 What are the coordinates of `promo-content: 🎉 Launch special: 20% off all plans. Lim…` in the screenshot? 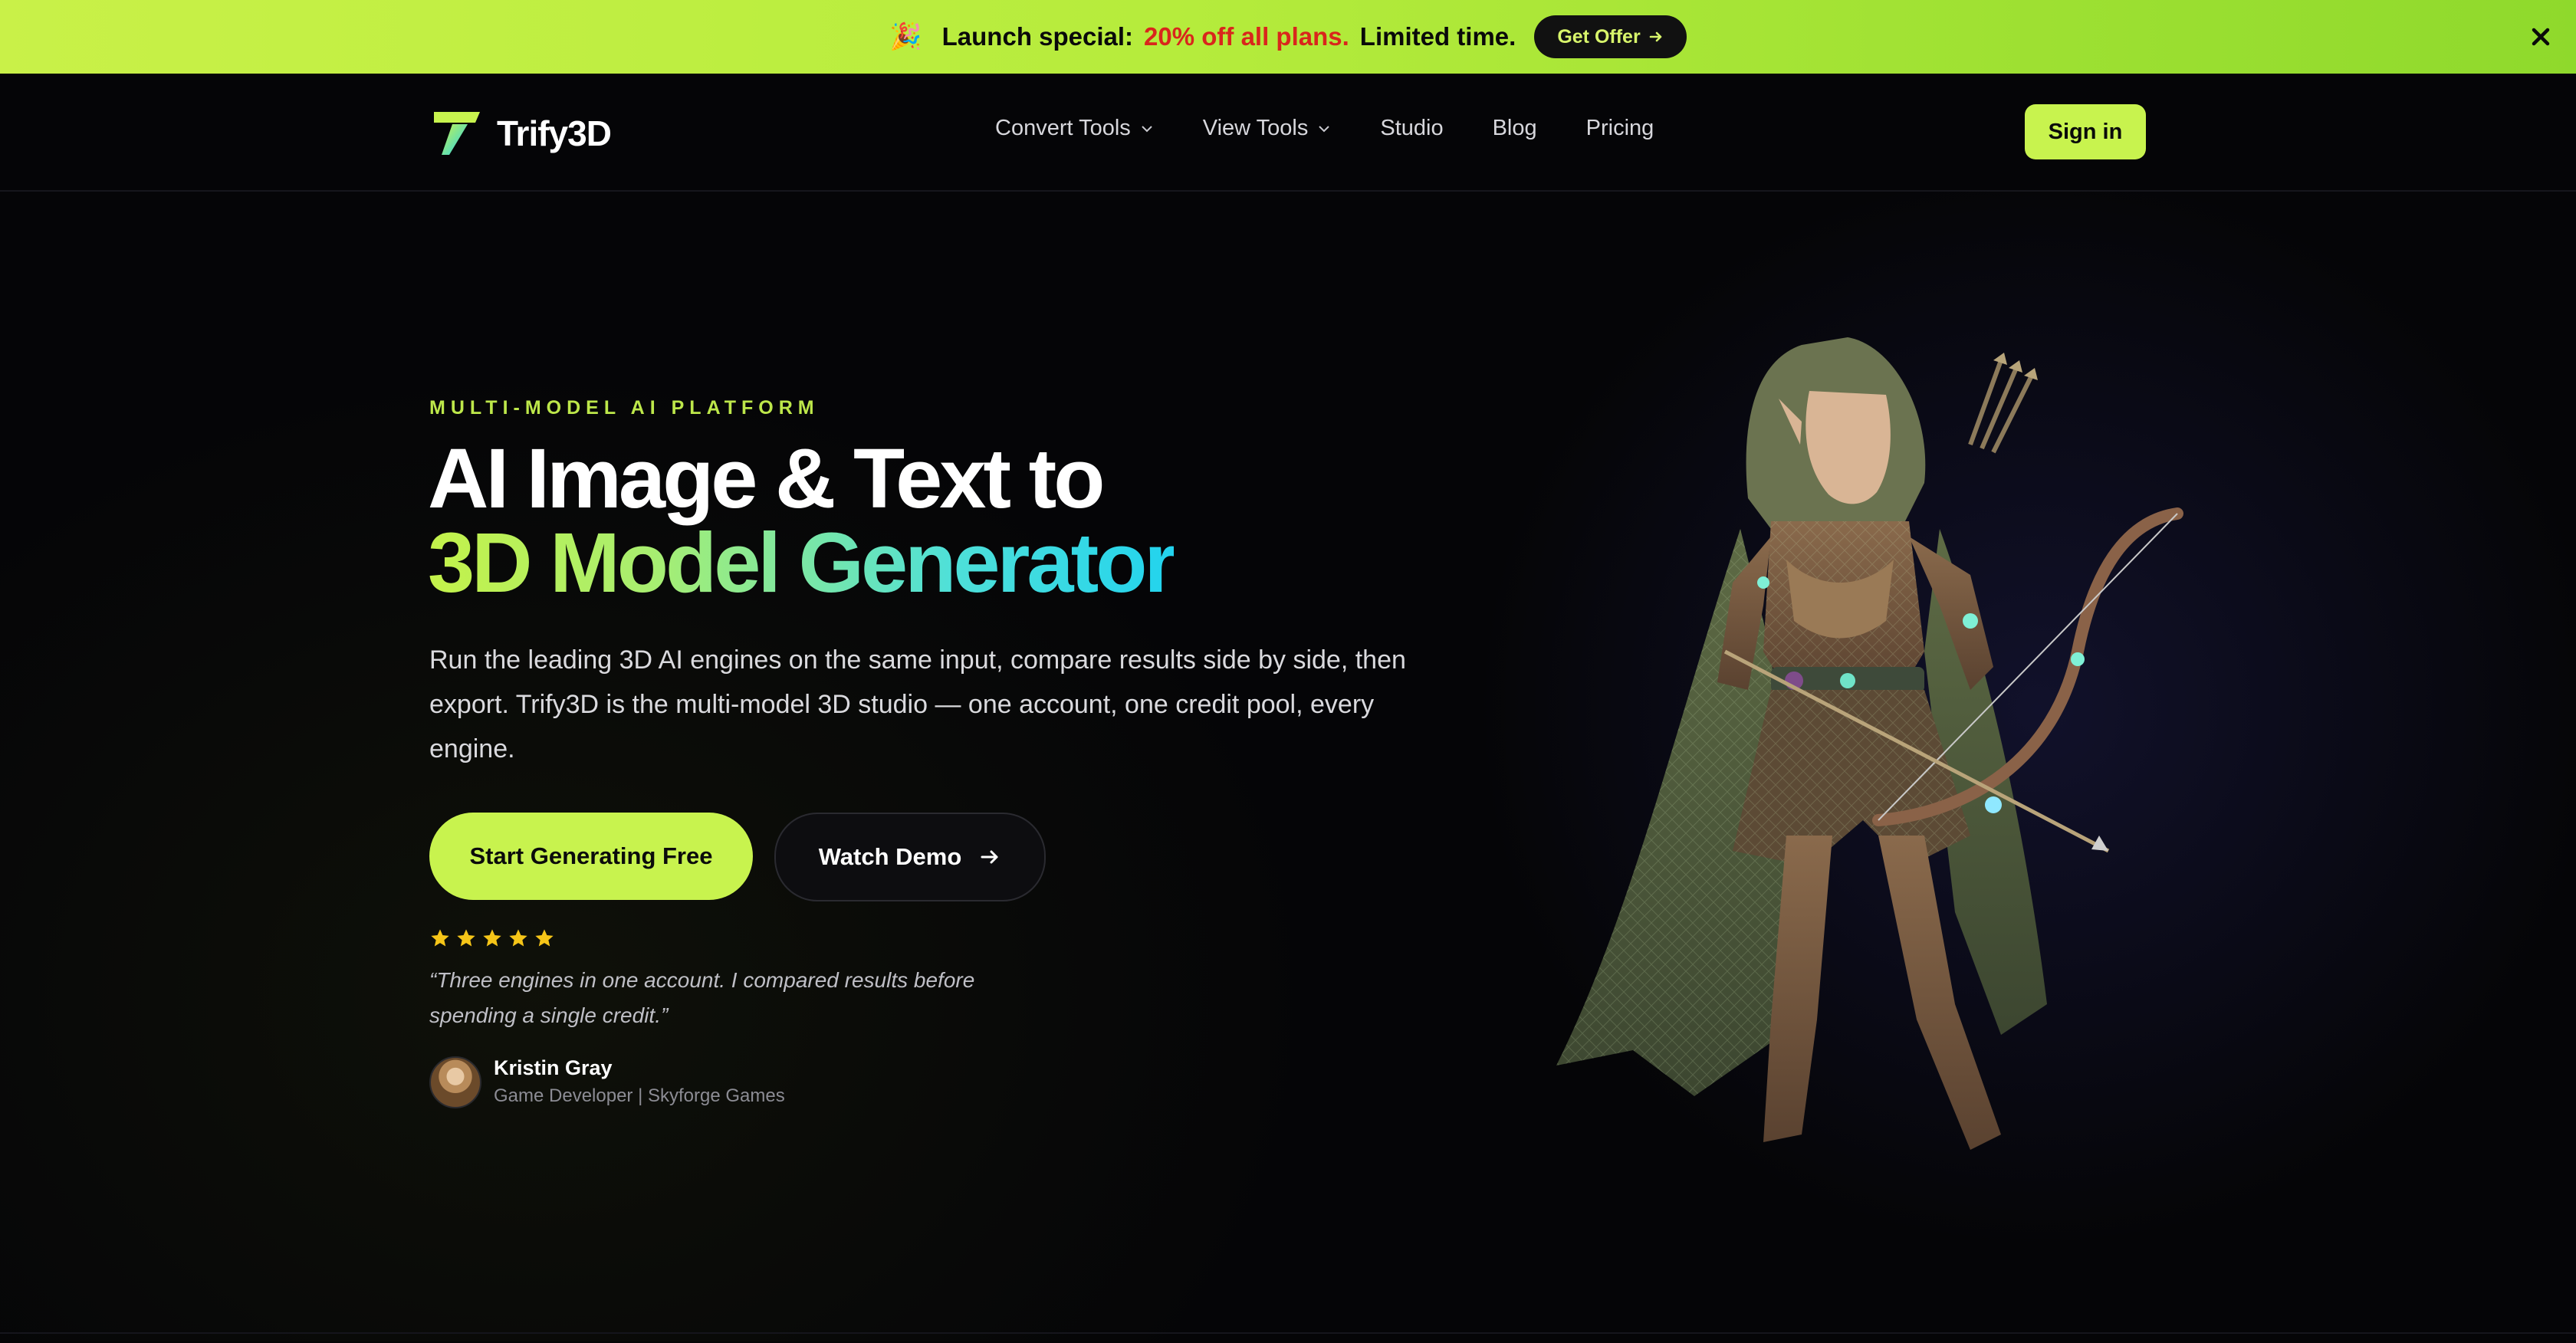 It's located at (1288, 37).